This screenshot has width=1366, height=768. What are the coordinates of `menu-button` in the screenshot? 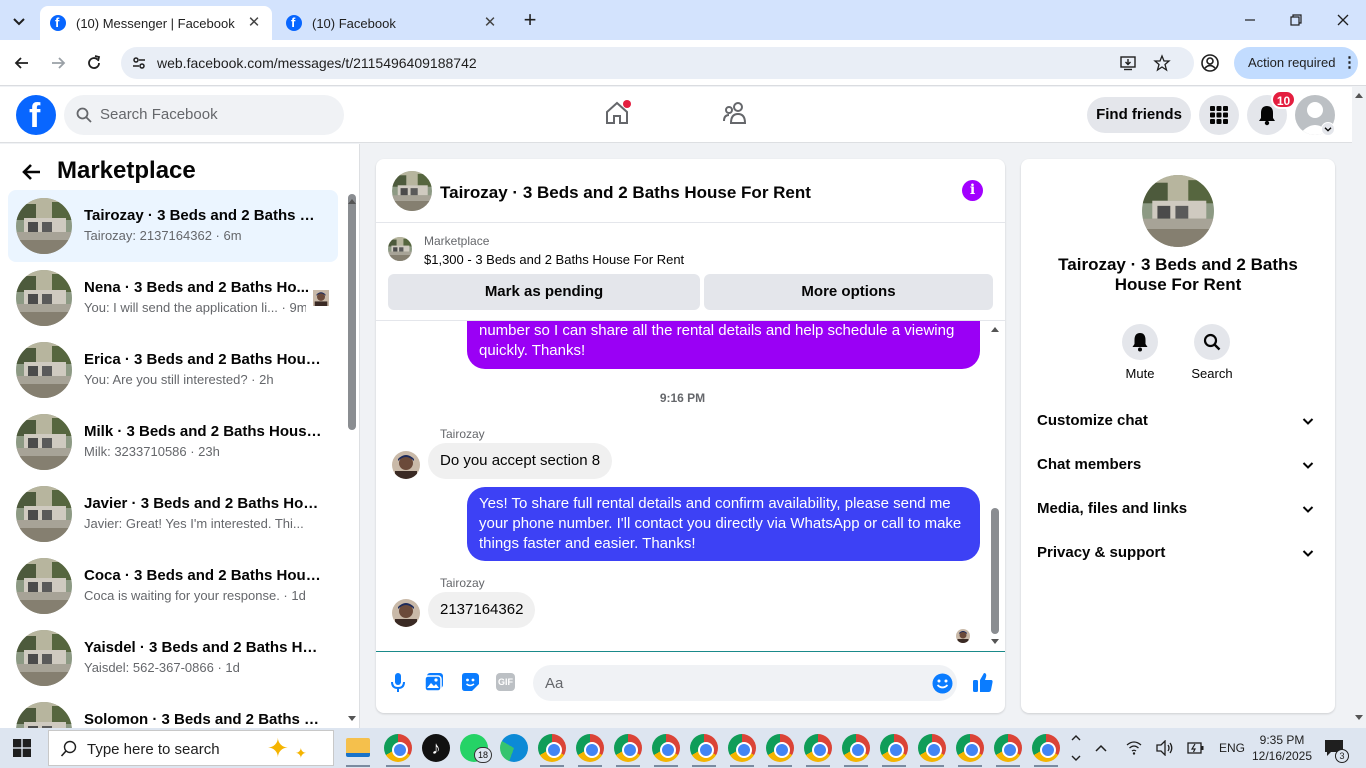 It's located at (1219, 115).